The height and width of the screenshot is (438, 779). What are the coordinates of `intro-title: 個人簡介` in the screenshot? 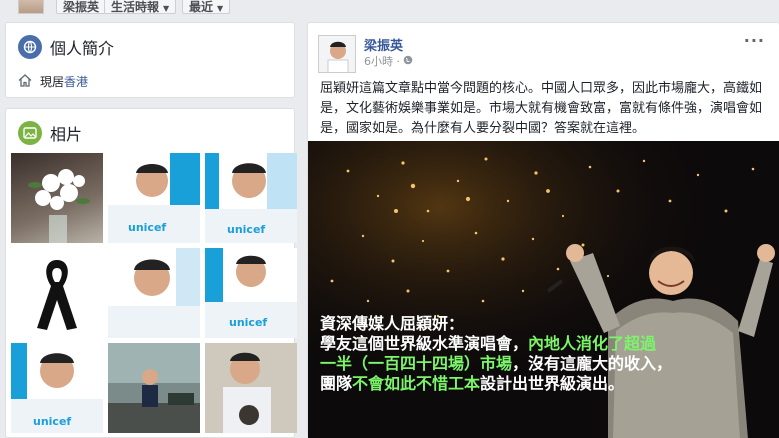 It's located at (82, 48).